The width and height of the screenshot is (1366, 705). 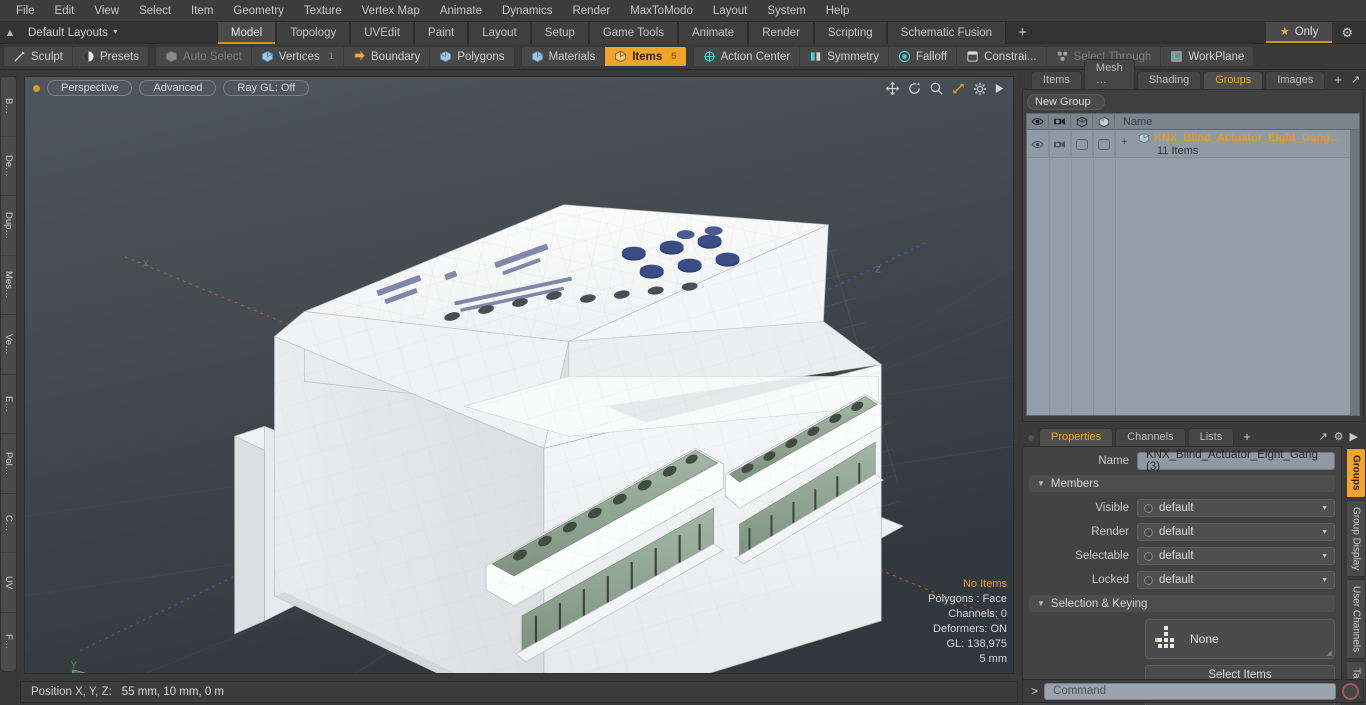 What do you see at coordinates (1076, 437) in the screenshot?
I see `tab-properties: Properties` at bounding box center [1076, 437].